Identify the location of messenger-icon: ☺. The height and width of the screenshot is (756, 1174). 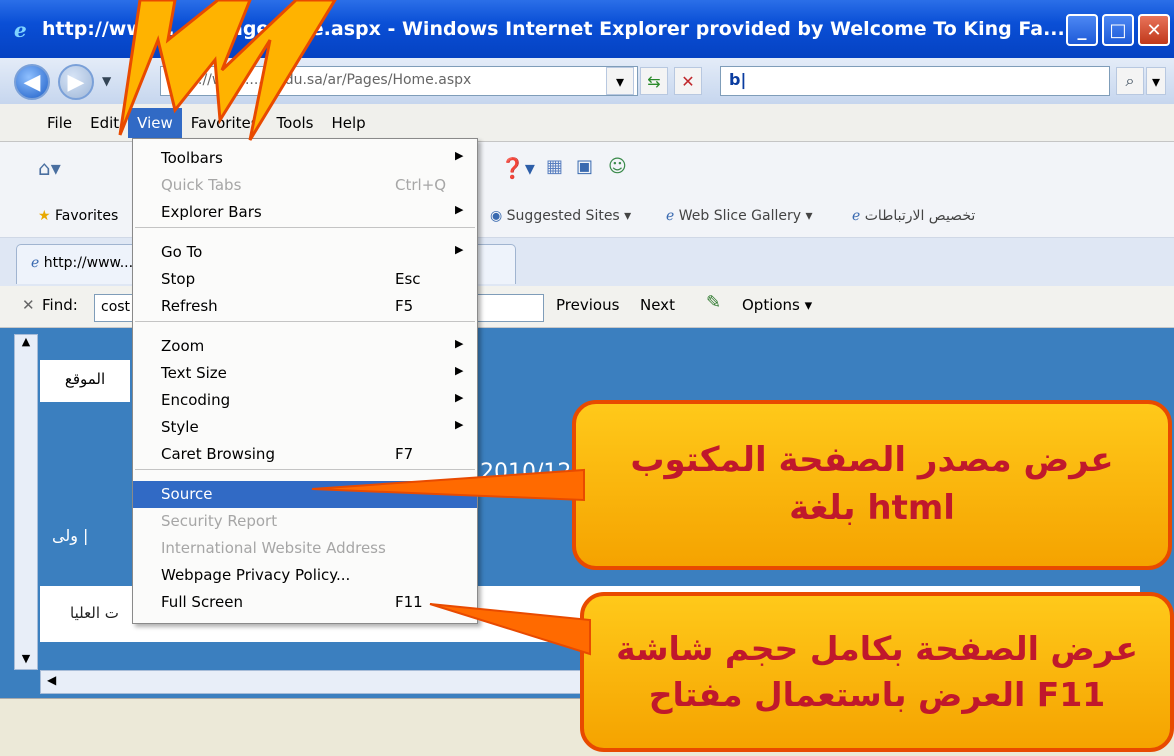
(617, 166).